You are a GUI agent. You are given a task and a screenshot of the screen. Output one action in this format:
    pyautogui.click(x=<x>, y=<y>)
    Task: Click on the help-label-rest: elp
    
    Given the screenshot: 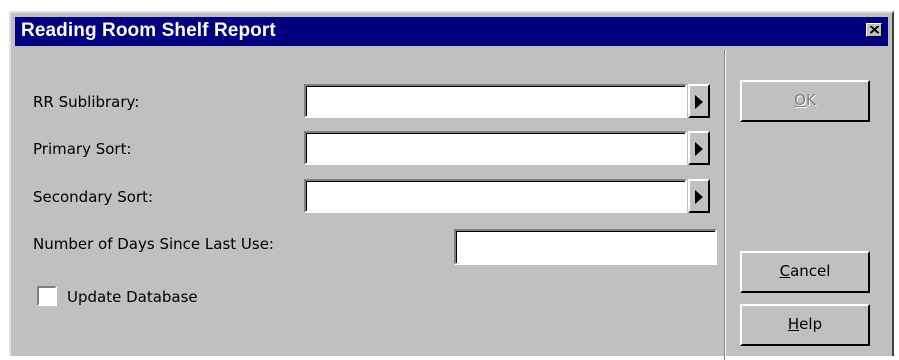 What is the action you would take?
    pyautogui.click(x=811, y=324)
    